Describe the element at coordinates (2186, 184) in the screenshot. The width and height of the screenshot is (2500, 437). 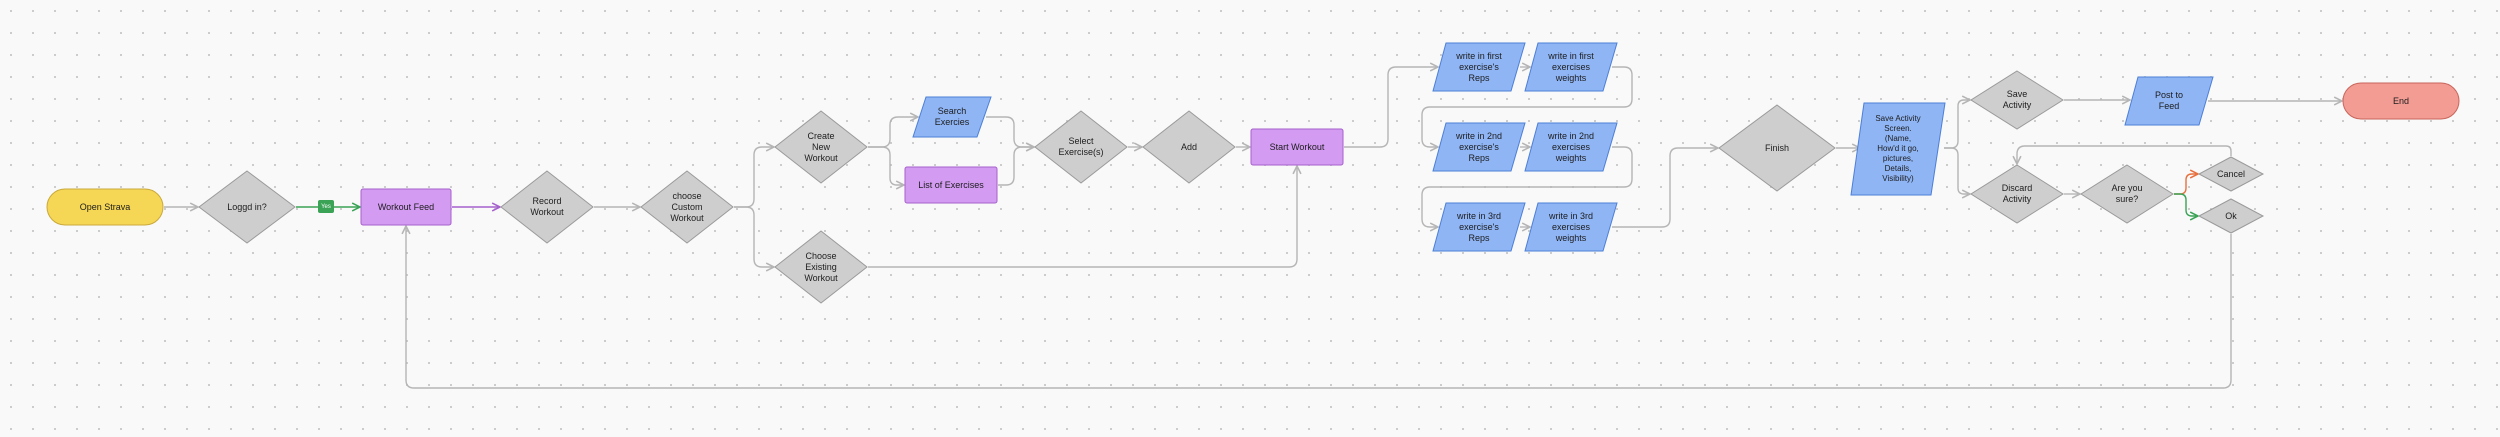
I see `edge-are-you-sure-to-cancel` at that location.